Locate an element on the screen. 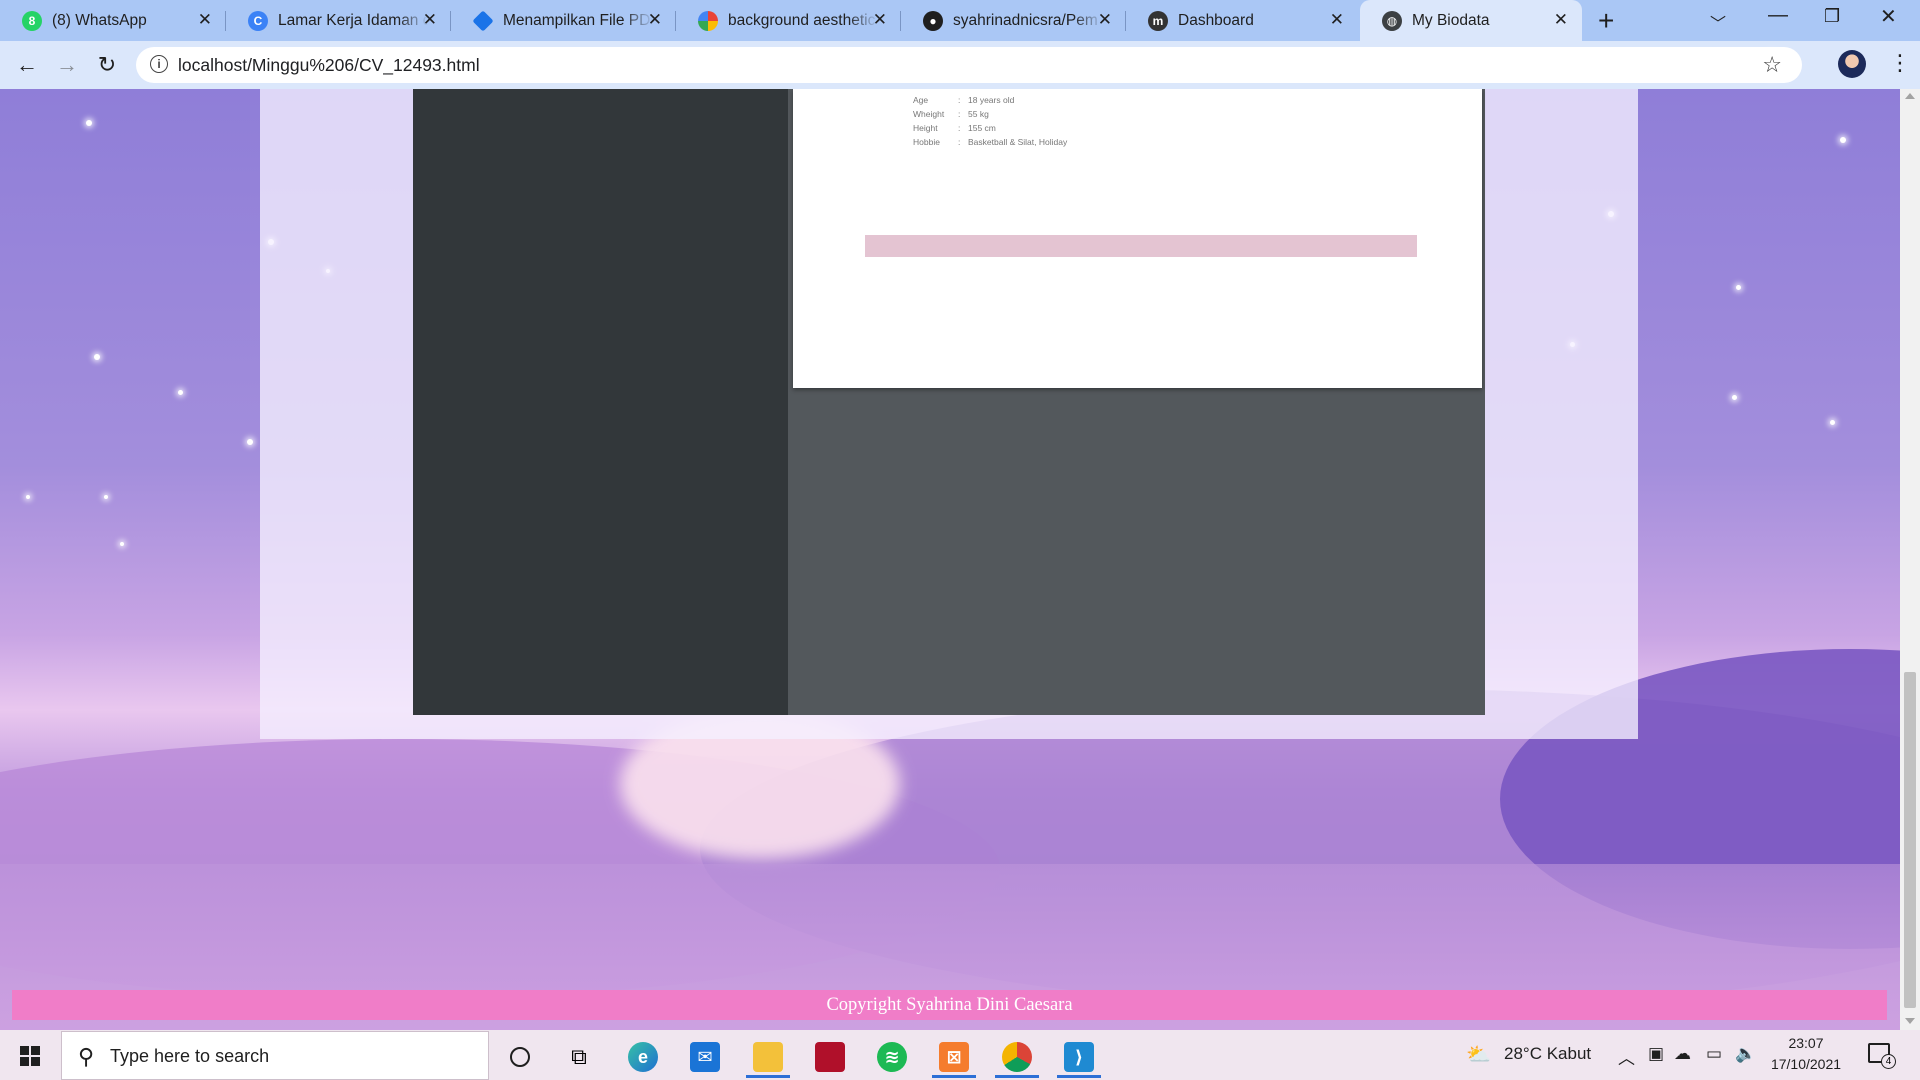 The image size is (1920, 1080). minimize-icon: — is located at coordinates (1778, 15).